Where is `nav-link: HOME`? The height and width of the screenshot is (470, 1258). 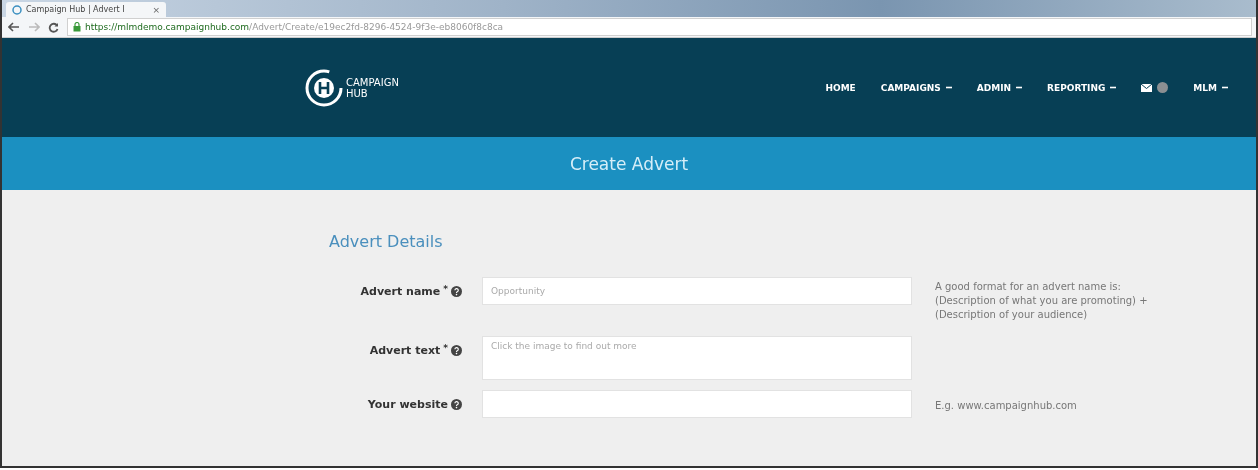
nav-link: HOME is located at coordinates (840, 87).